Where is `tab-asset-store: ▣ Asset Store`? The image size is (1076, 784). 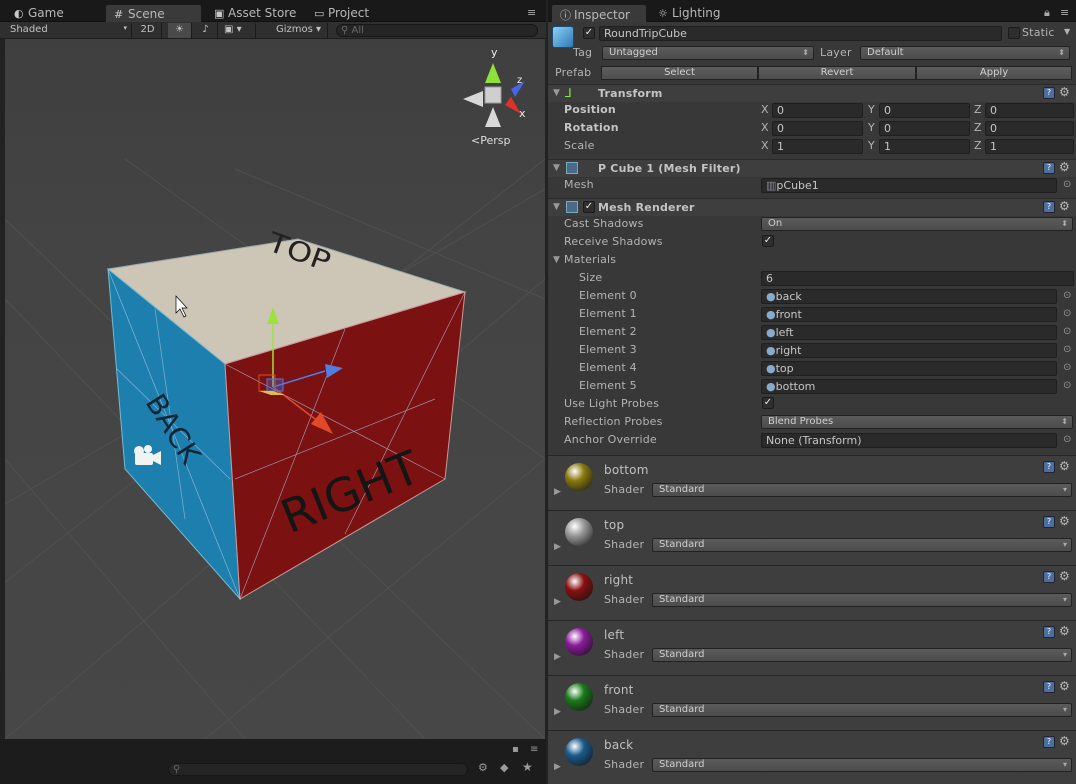 tab-asset-store: ▣ Asset Store is located at coordinates (255, 13).